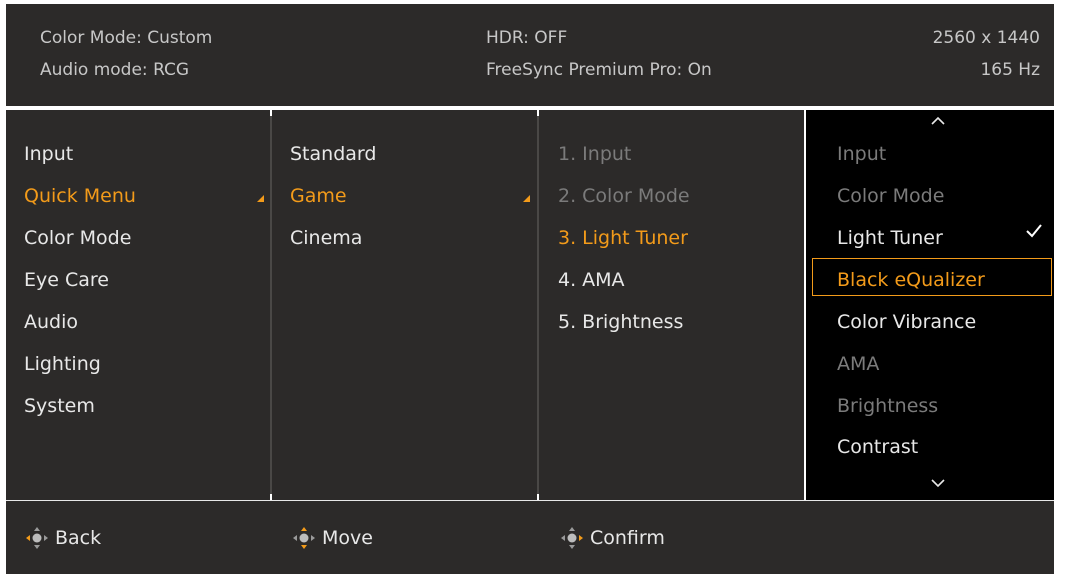  I want to click on back-label: Back, so click(78, 538).